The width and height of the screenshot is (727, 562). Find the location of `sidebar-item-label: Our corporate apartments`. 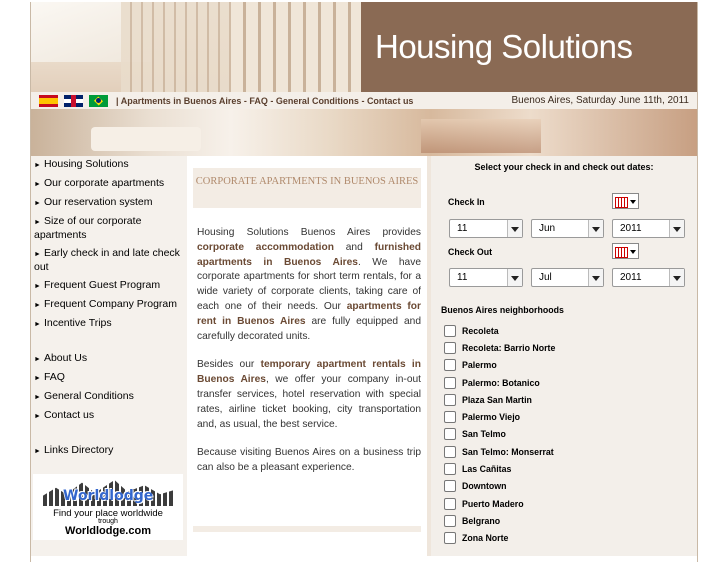

sidebar-item-label: Our corporate apartments is located at coordinates (104, 183).